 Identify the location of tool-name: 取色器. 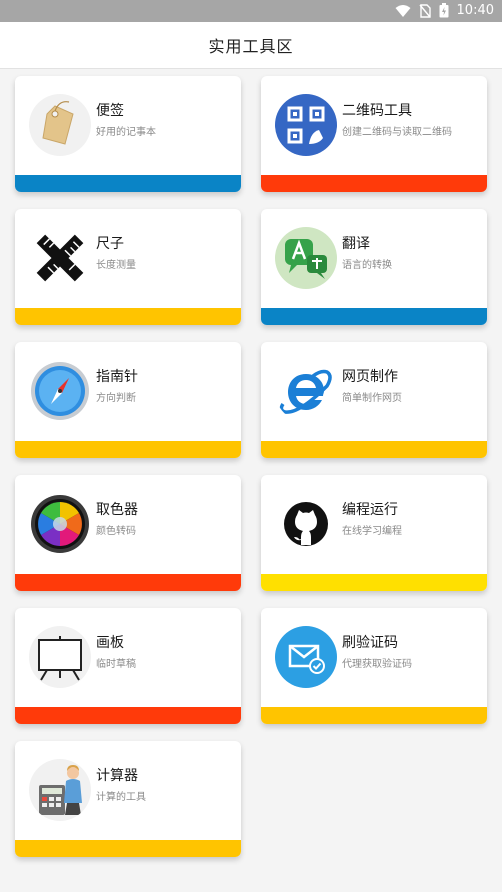
(117, 510).